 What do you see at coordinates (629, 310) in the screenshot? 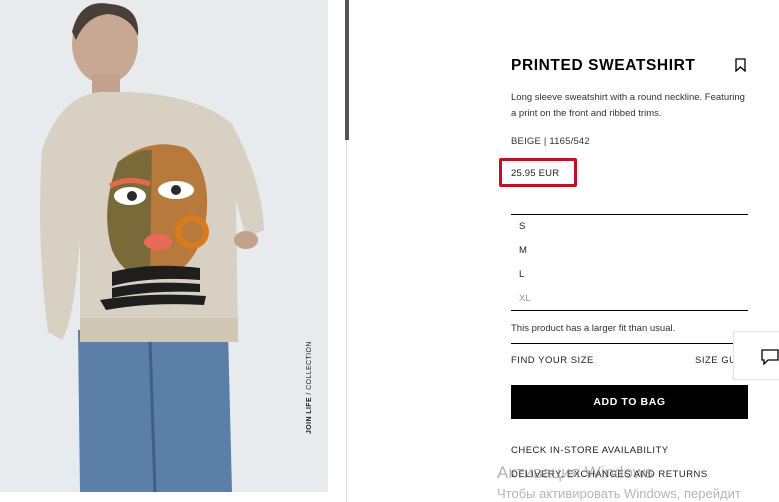
I see `sizes-divider-bottom` at bounding box center [629, 310].